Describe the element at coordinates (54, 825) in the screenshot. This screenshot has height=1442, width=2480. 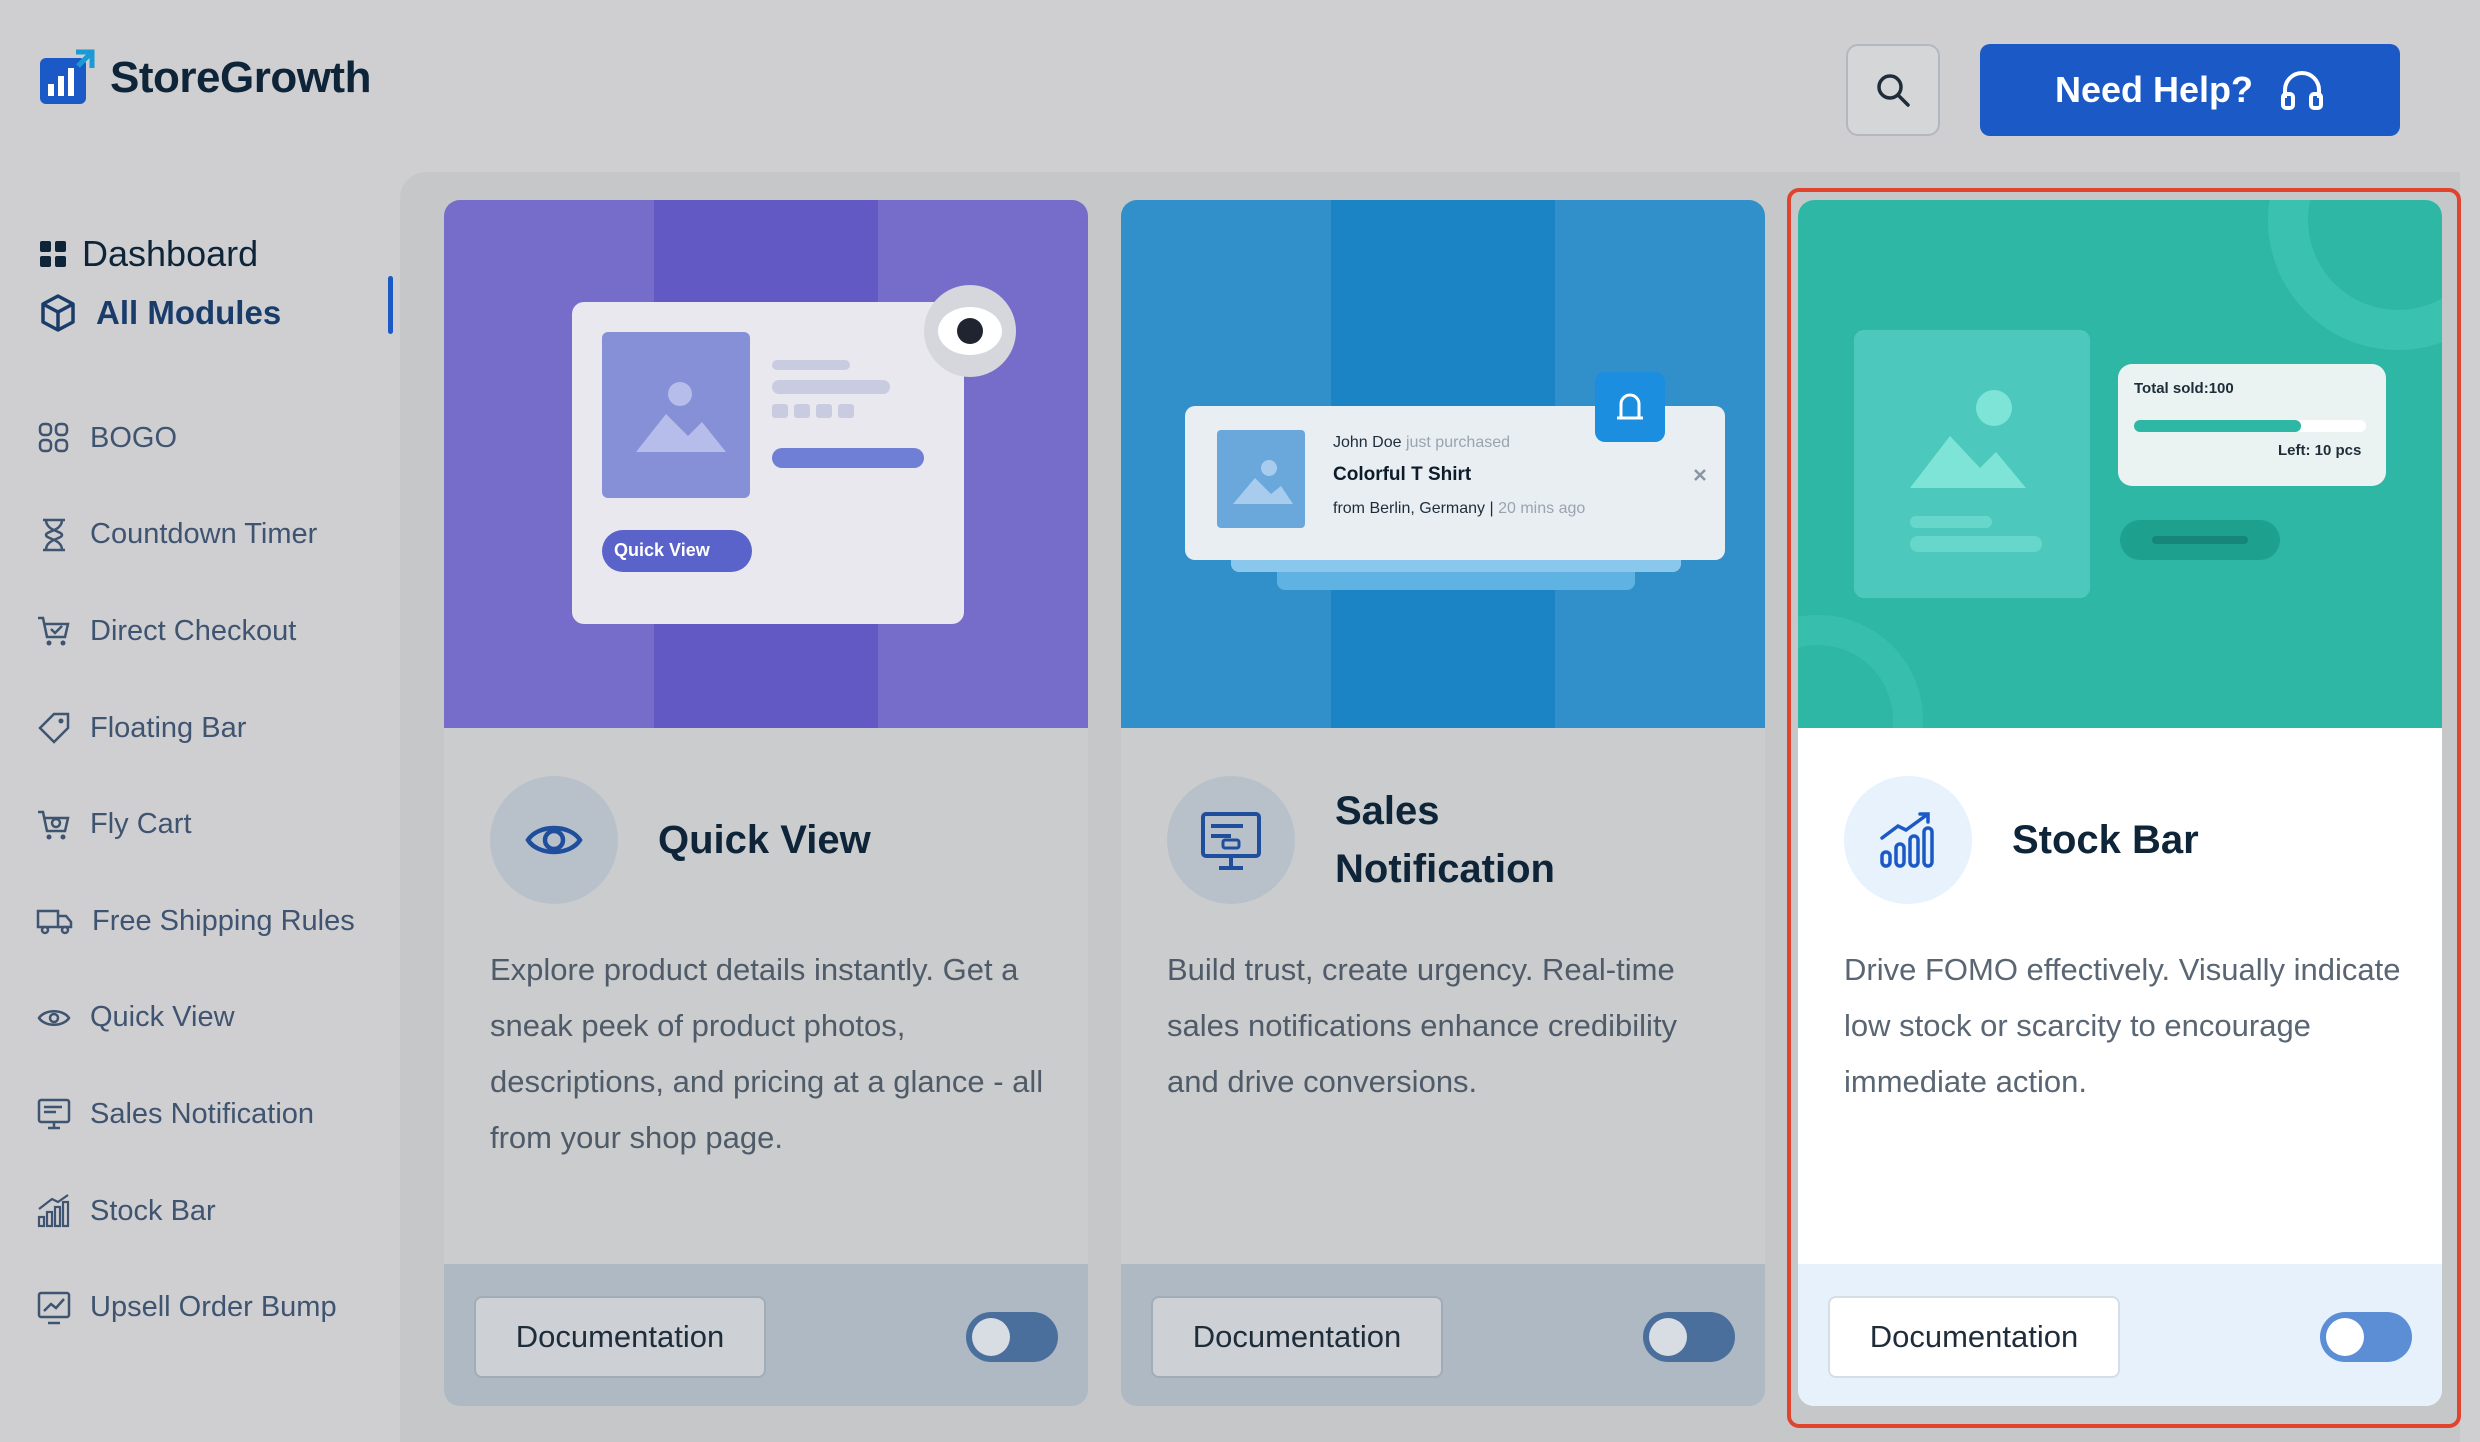
I see `cart-icon` at that location.